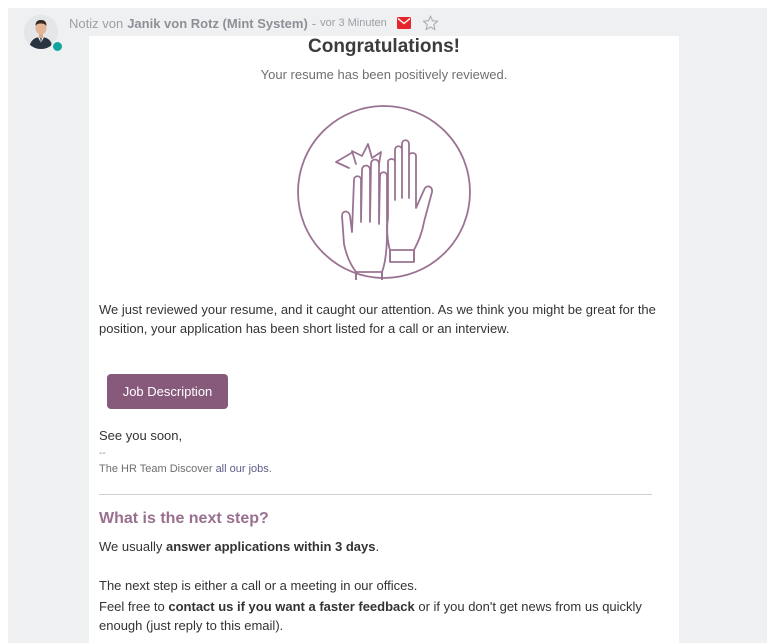 This screenshot has width=767, height=643. Describe the element at coordinates (184, 518) in the screenshot. I see `next-step-heading: What is the next step?` at that location.